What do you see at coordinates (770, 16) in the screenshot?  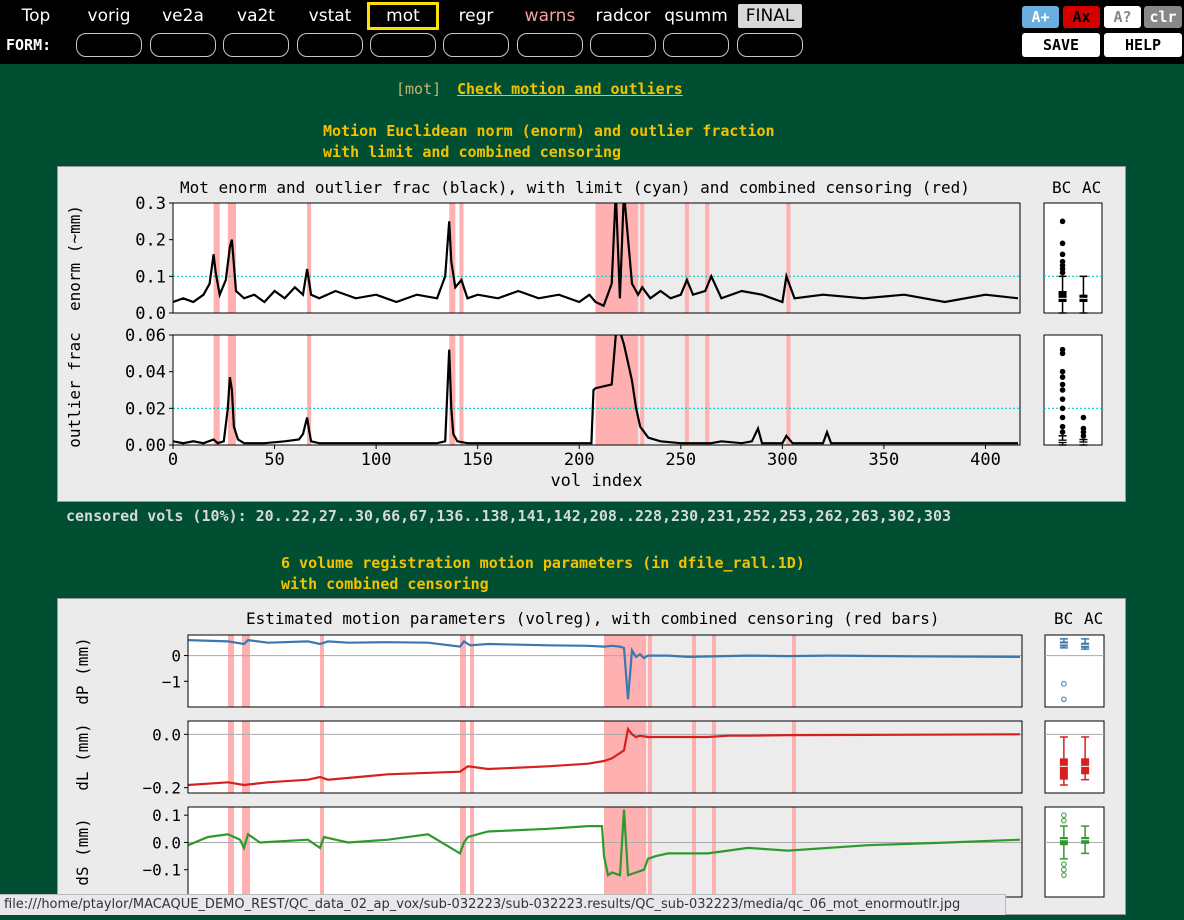 I see `nav-tab-final: FINAL` at bounding box center [770, 16].